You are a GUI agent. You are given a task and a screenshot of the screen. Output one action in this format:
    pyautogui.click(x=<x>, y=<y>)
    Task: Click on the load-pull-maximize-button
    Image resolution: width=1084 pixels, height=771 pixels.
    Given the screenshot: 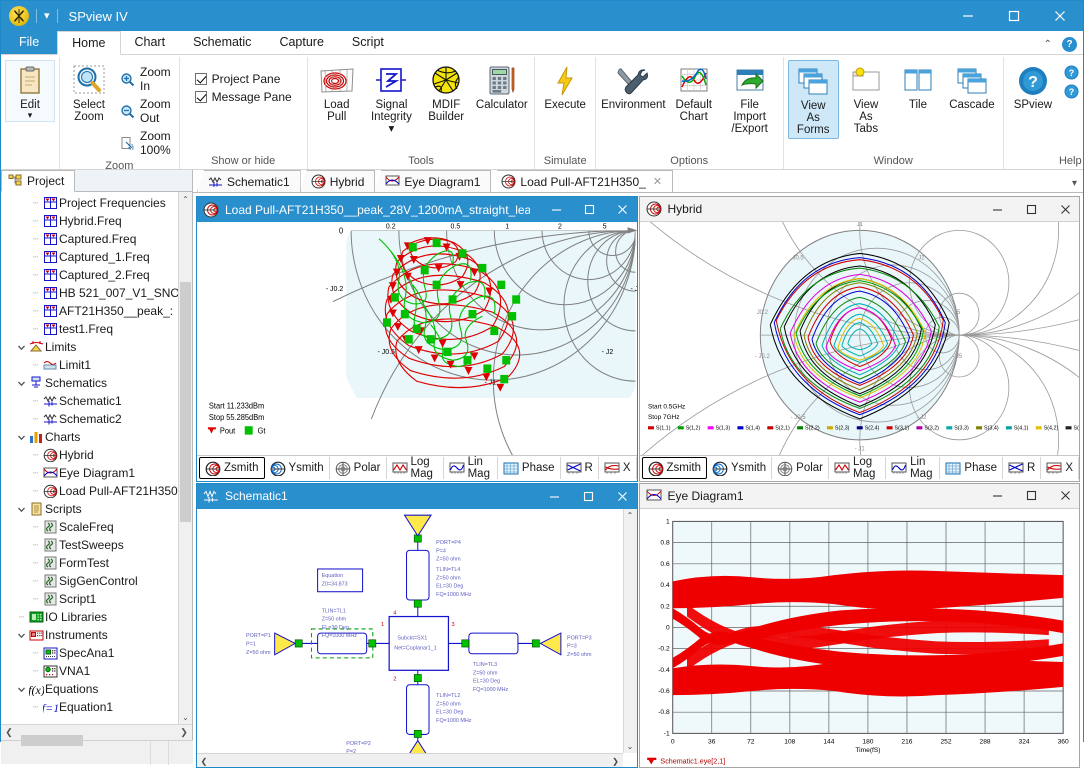 What is the action you would take?
    pyautogui.click(x=589, y=209)
    